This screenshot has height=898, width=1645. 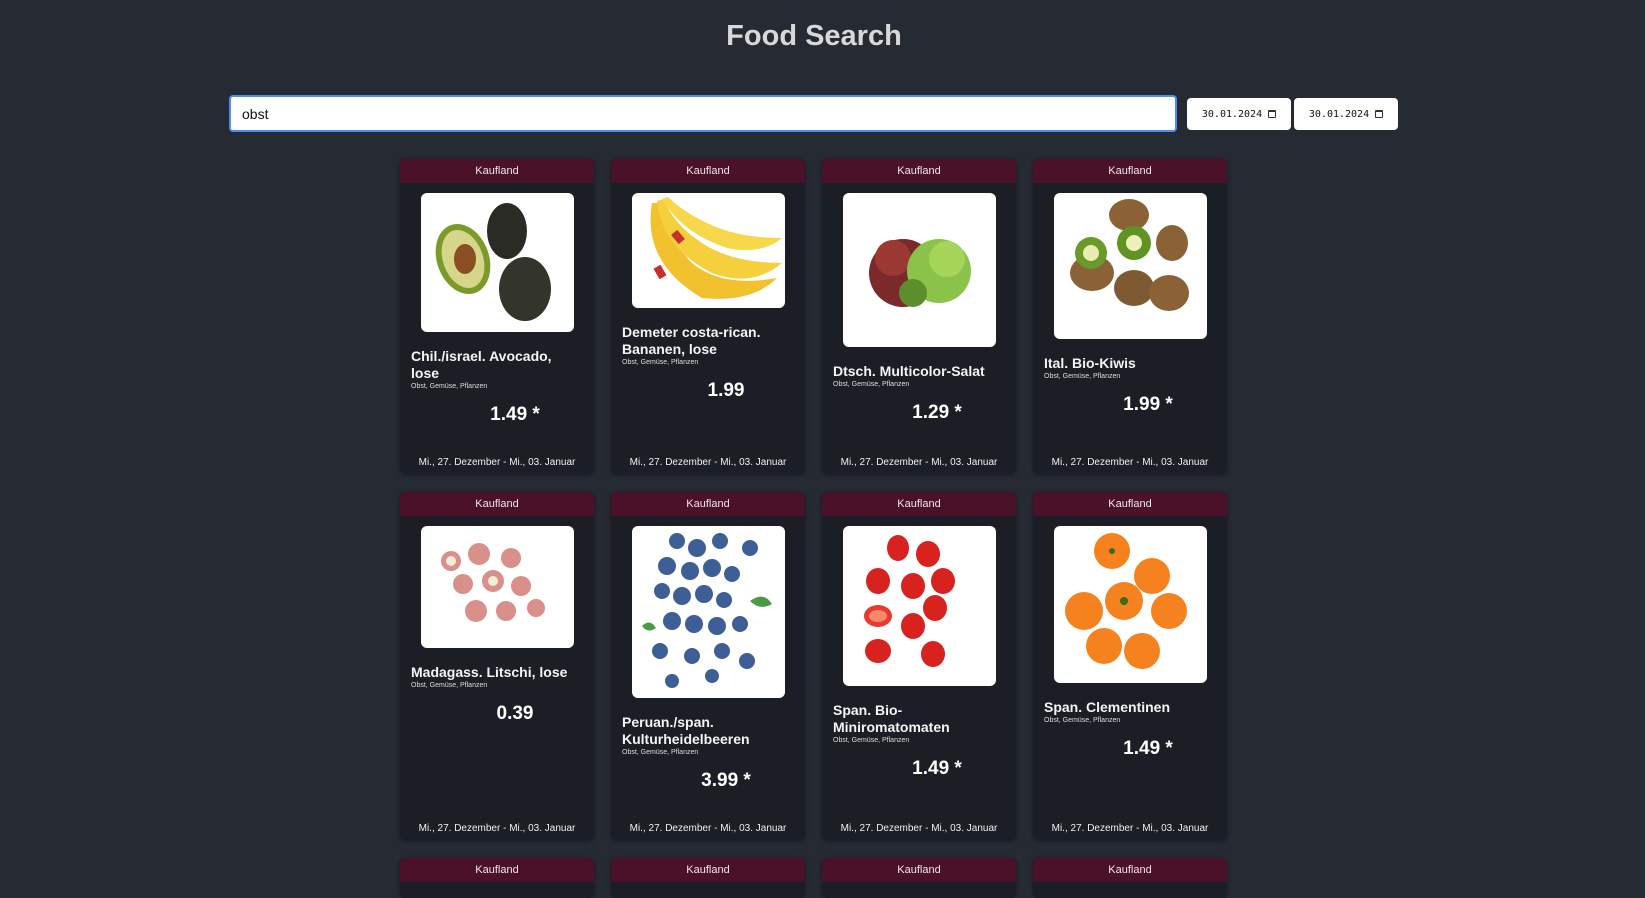 I want to click on product-price: 1.29 *, so click(x=937, y=412).